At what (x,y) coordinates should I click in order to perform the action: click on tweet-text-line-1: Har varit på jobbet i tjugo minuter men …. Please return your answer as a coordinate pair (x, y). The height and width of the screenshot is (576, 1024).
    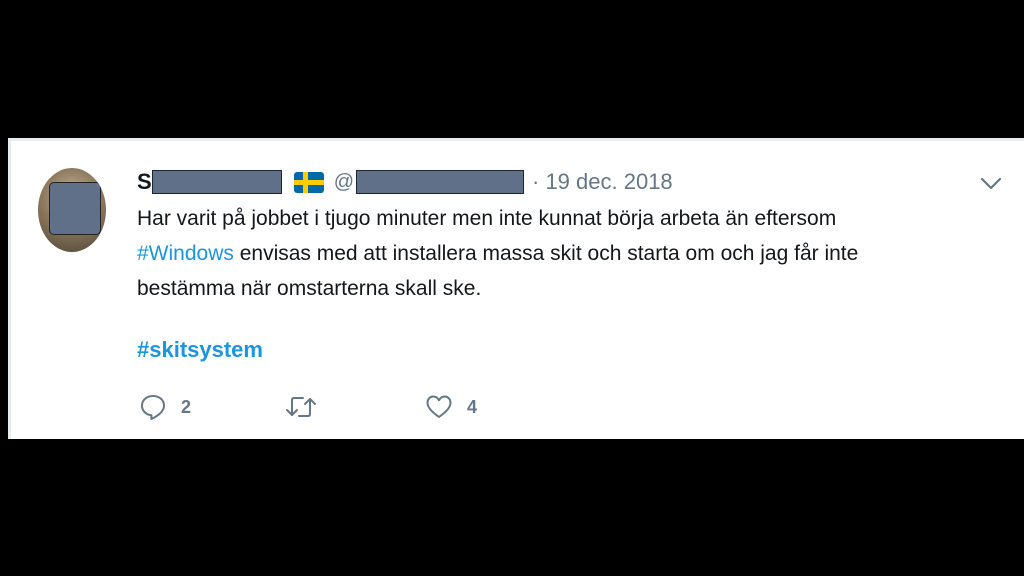
    Looking at the image, I should click on (487, 218).